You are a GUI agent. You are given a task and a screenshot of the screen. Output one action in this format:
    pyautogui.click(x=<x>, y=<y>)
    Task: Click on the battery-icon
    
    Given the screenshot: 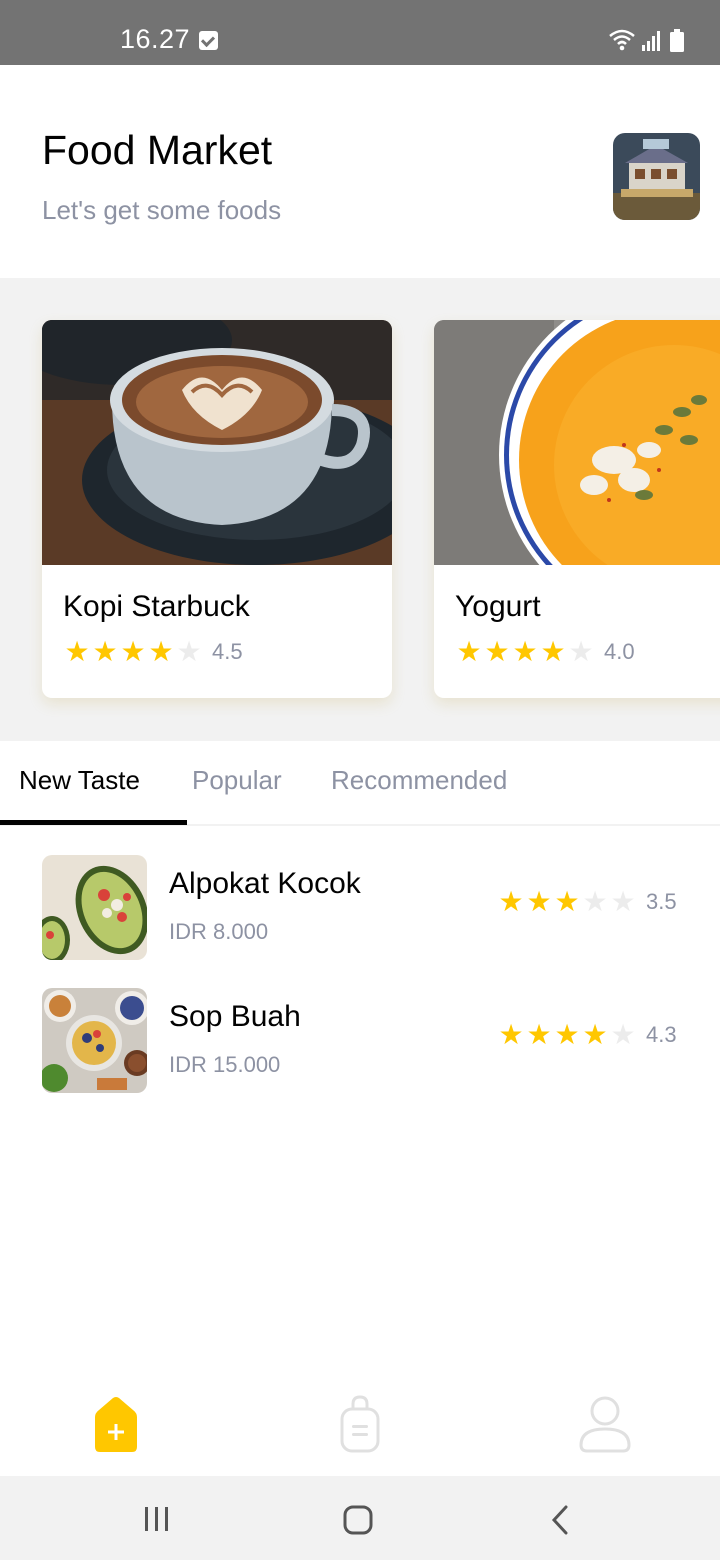 What is the action you would take?
    pyautogui.click(x=677, y=40)
    